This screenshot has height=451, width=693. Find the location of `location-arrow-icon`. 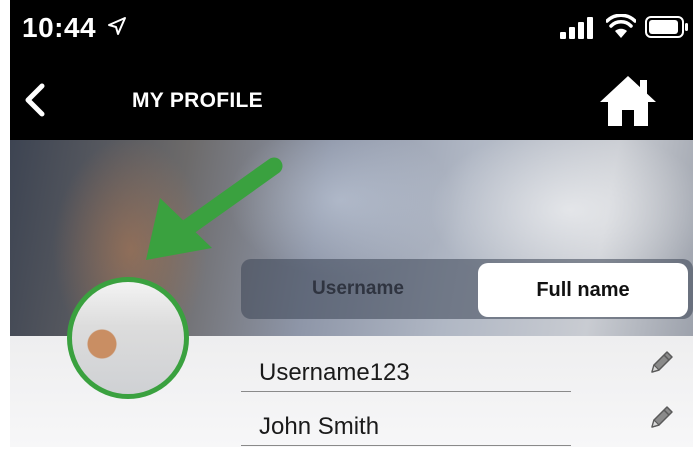

location-arrow-icon is located at coordinates (117, 26).